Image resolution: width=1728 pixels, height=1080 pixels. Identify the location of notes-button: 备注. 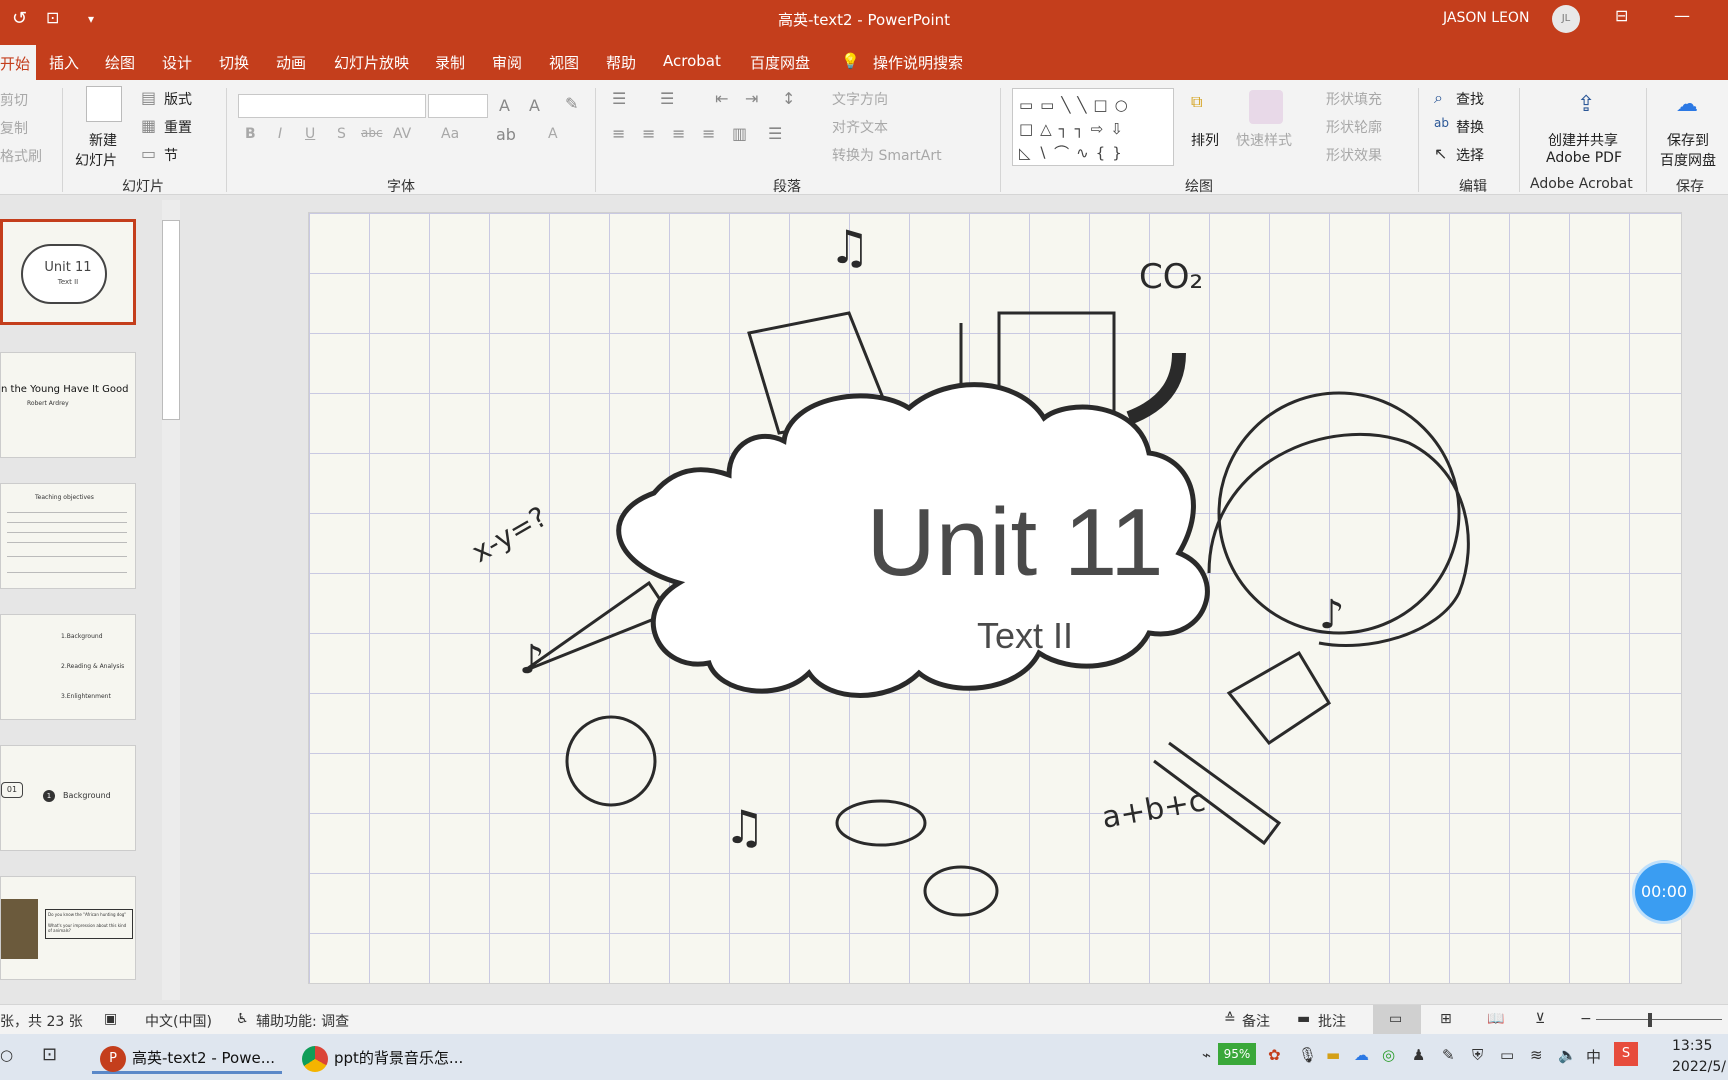
(1256, 1021).